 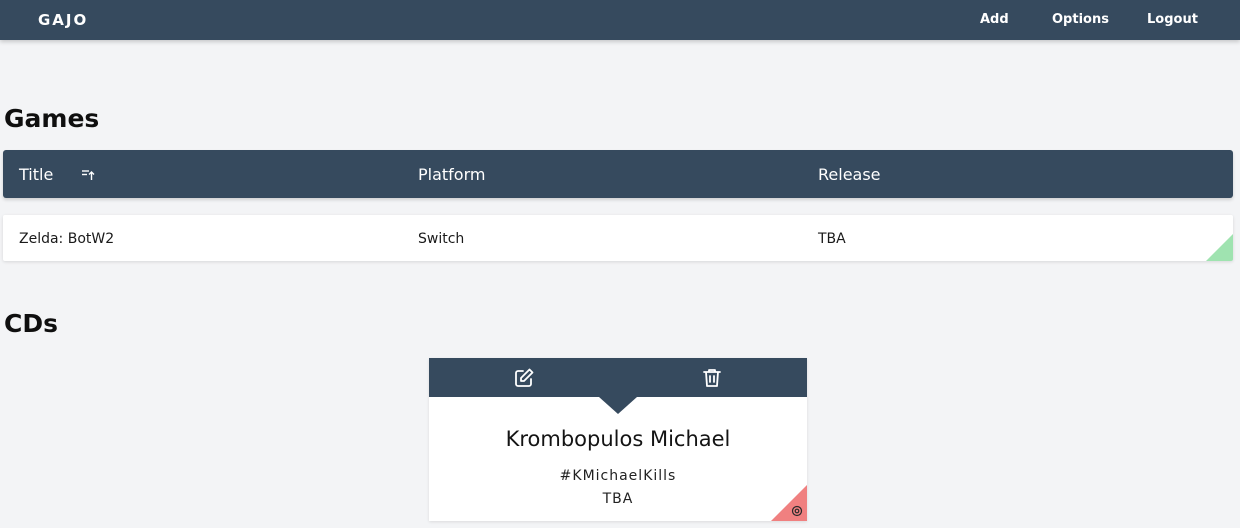 I want to click on games-table-header: Title Platform Release, so click(x=618, y=174).